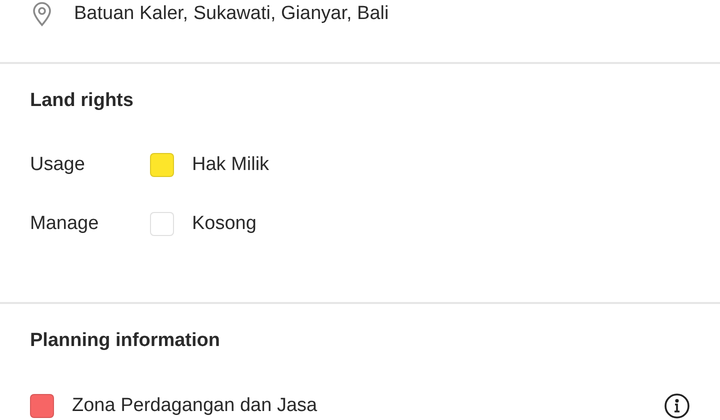  I want to click on field-label: Manage, so click(65, 224).